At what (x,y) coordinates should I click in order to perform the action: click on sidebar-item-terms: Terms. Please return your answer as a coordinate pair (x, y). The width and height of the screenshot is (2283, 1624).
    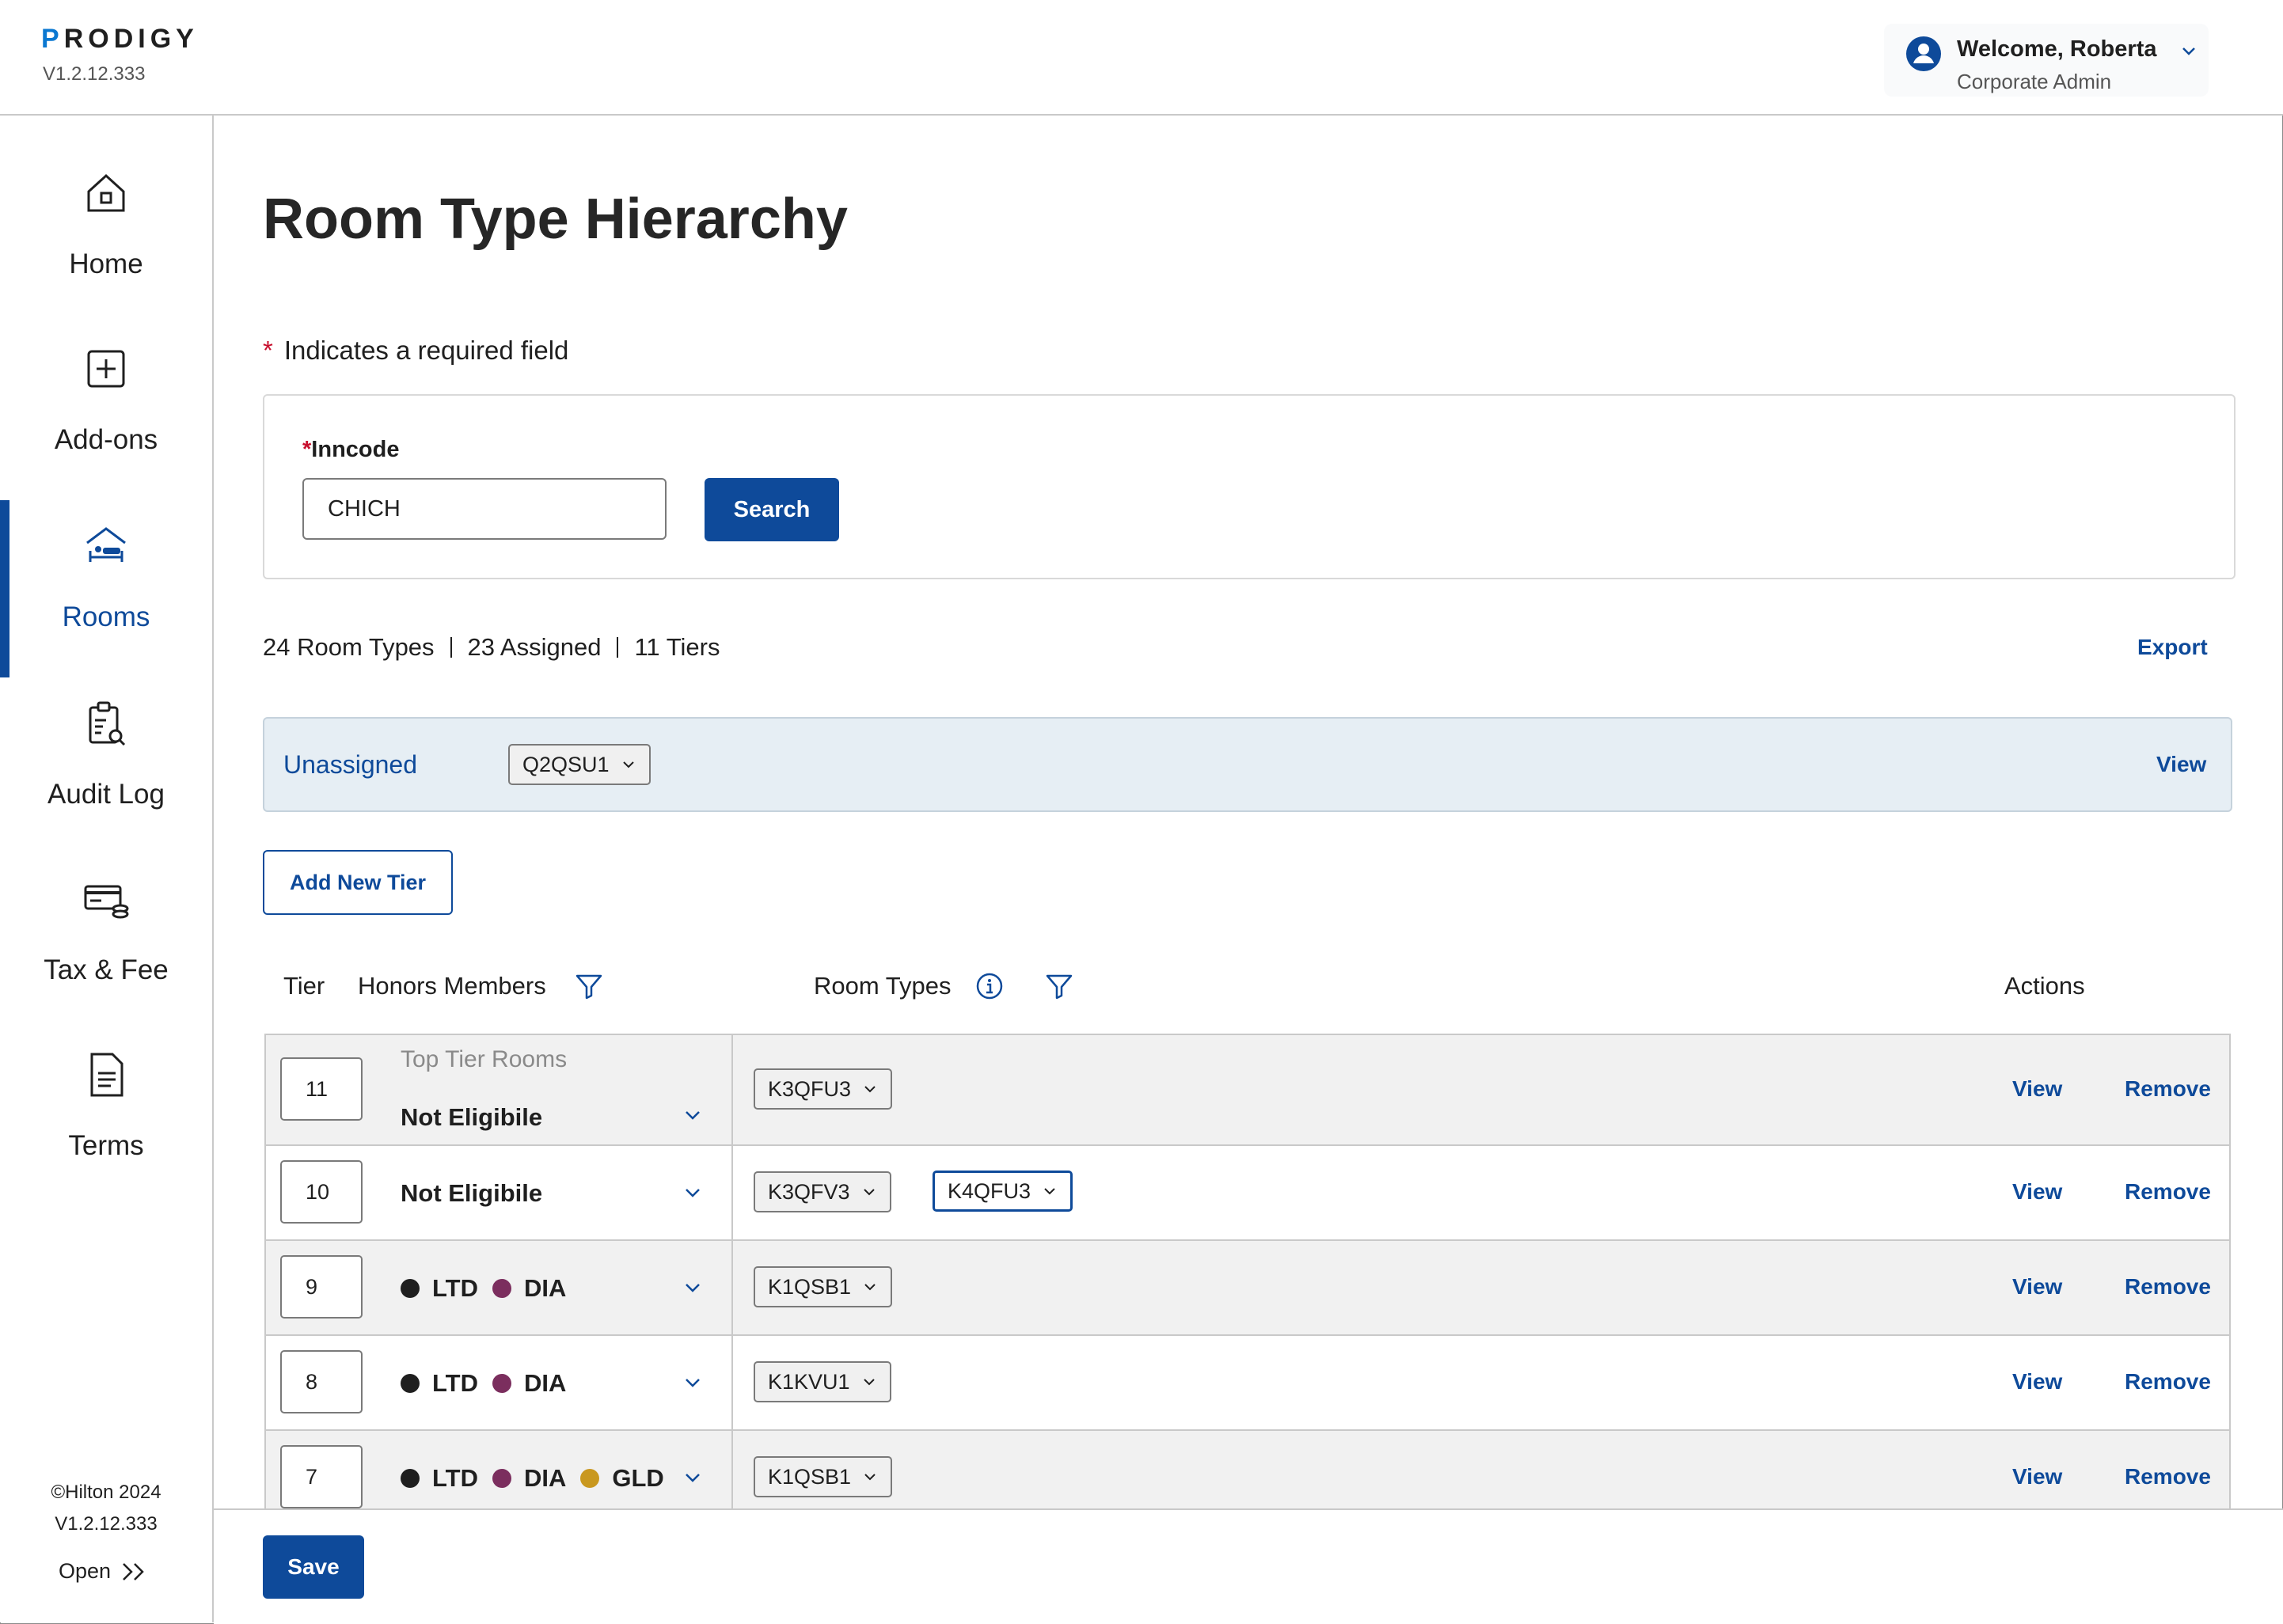
    Looking at the image, I should click on (106, 1082).